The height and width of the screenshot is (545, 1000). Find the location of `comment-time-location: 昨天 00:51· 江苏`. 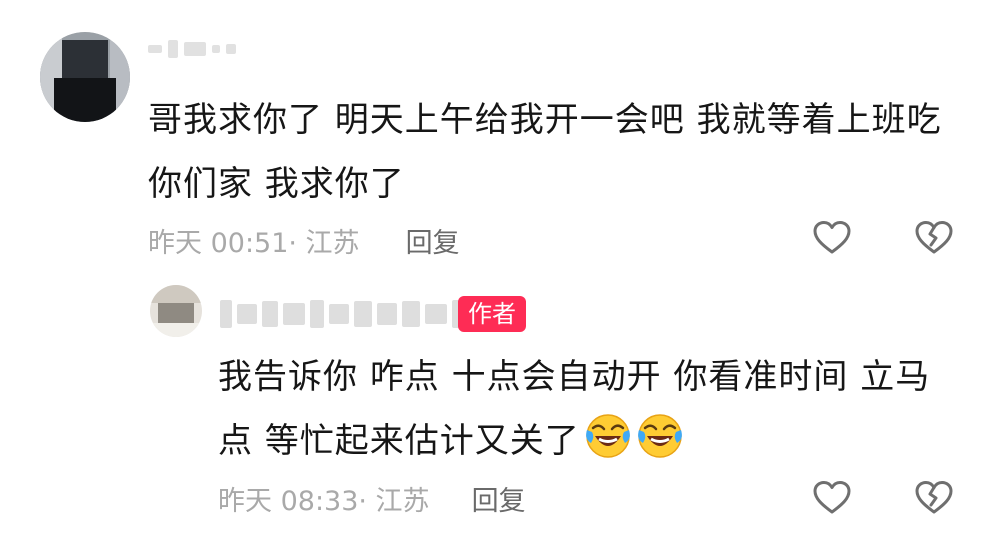

comment-time-location: 昨天 00:51· 江苏 is located at coordinates (254, 243).